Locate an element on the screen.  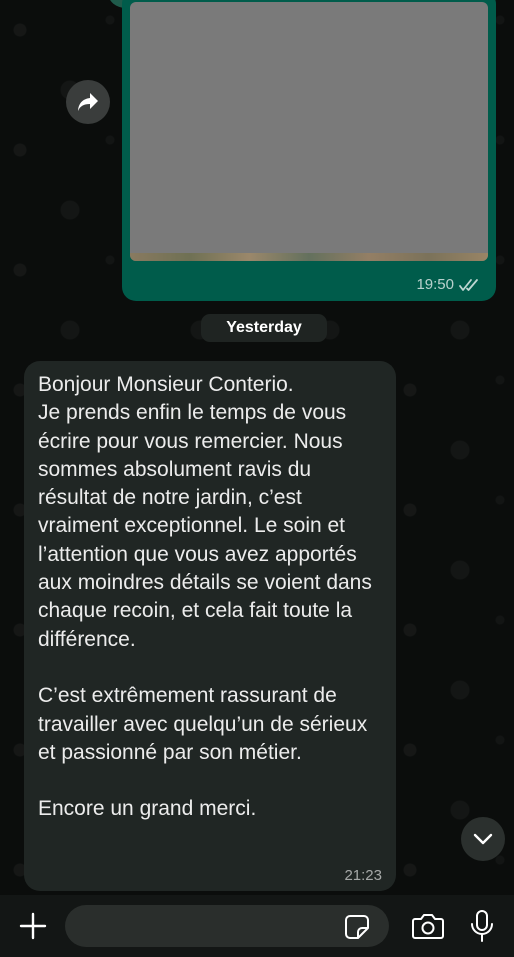
microphone-button is located at coordinates (482, 926).